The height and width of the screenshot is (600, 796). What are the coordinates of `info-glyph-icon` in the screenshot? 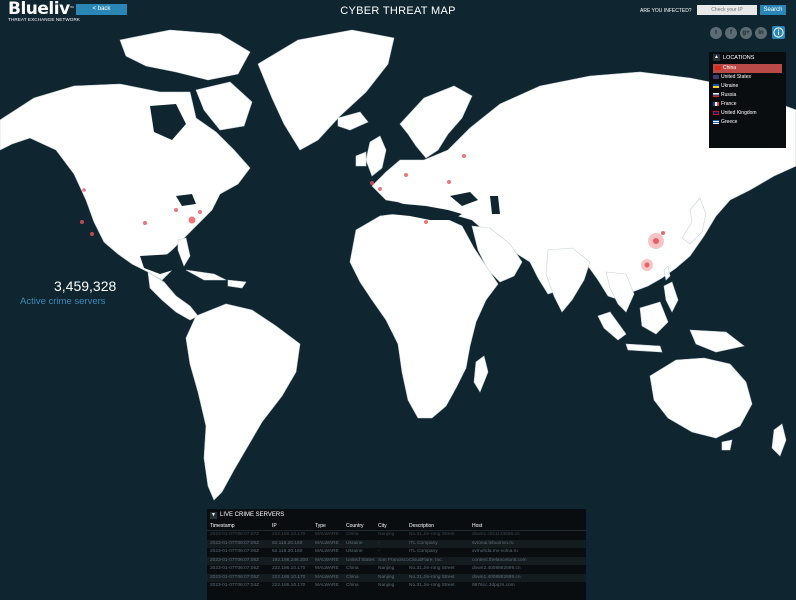 It's located at (778, 32).